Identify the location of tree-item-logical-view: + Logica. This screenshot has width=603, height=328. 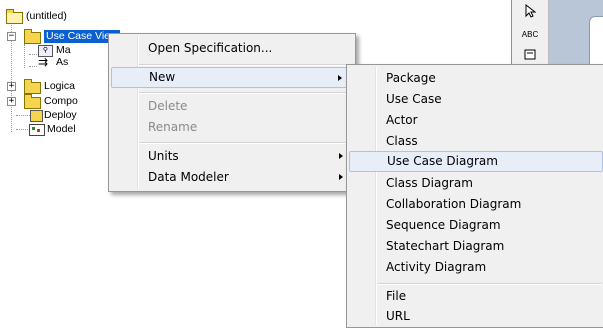
(54, 86).